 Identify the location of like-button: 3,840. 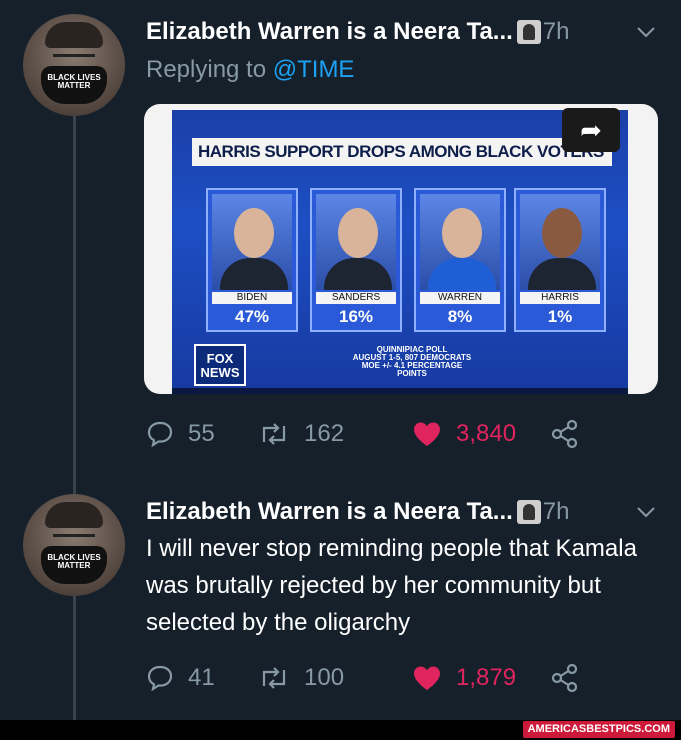
(464, 434).